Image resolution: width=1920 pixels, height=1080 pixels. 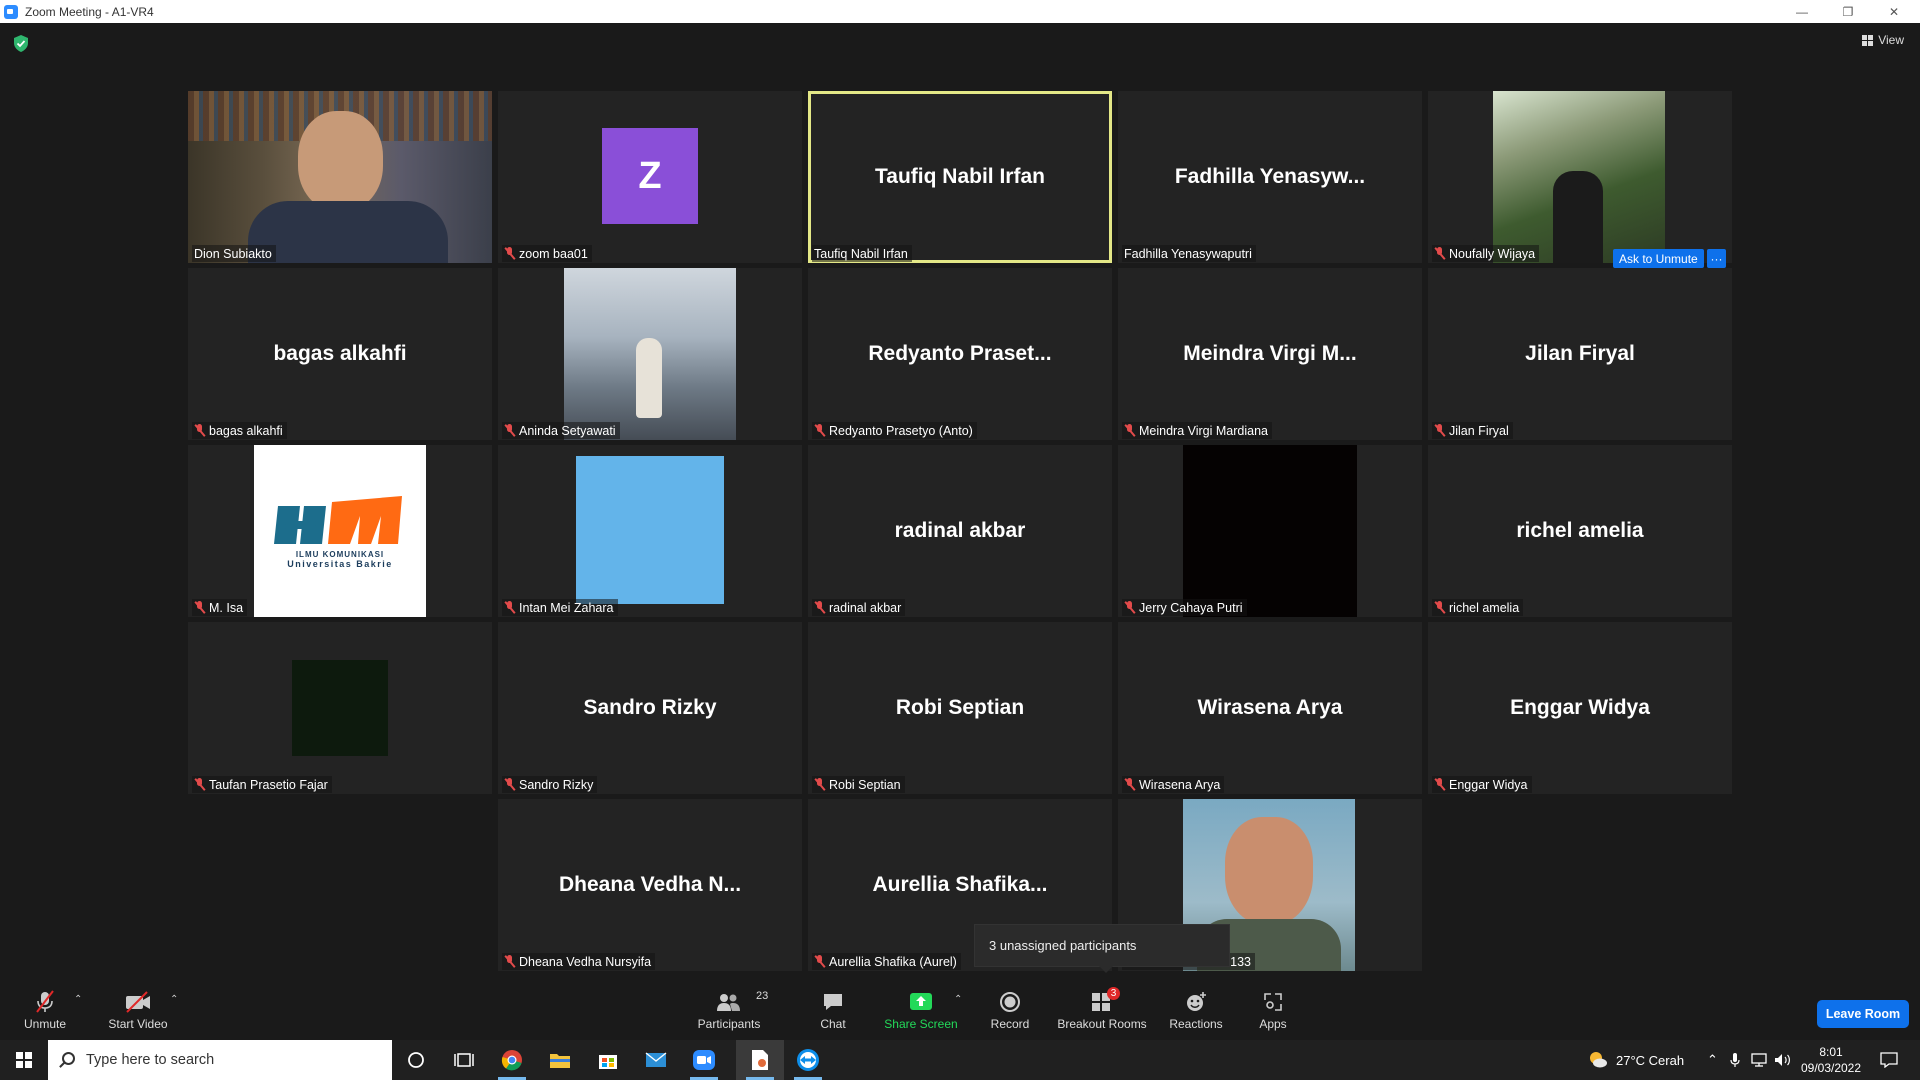 I want to click on participant-tile: Dion Subiakto, so click(x=340, y=177).